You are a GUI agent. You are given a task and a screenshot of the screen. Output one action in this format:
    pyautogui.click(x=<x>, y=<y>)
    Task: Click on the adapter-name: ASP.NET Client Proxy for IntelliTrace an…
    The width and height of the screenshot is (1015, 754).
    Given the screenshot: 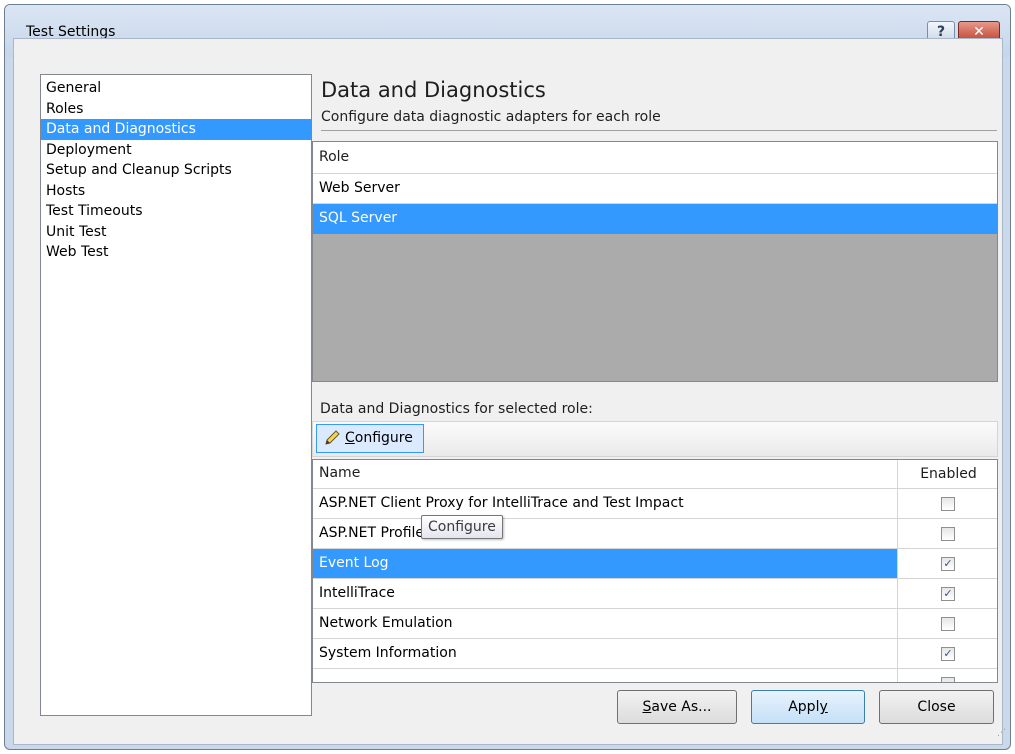 What is the action you would take?
    pyautogui.click(x=501, y=503)
    